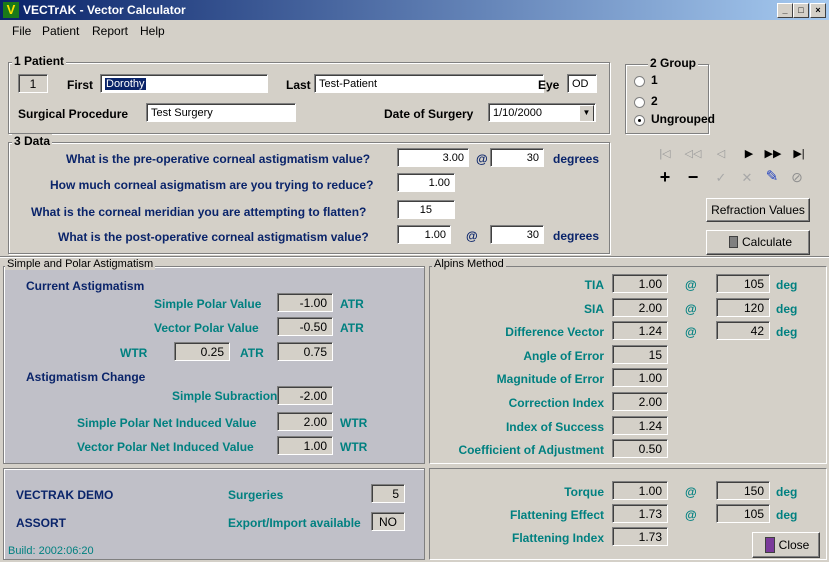  What do you see at coordinates (787, 515) in the screenshot?
I see `flattening-effect-unit: deg` at bounding box center [787, 515].